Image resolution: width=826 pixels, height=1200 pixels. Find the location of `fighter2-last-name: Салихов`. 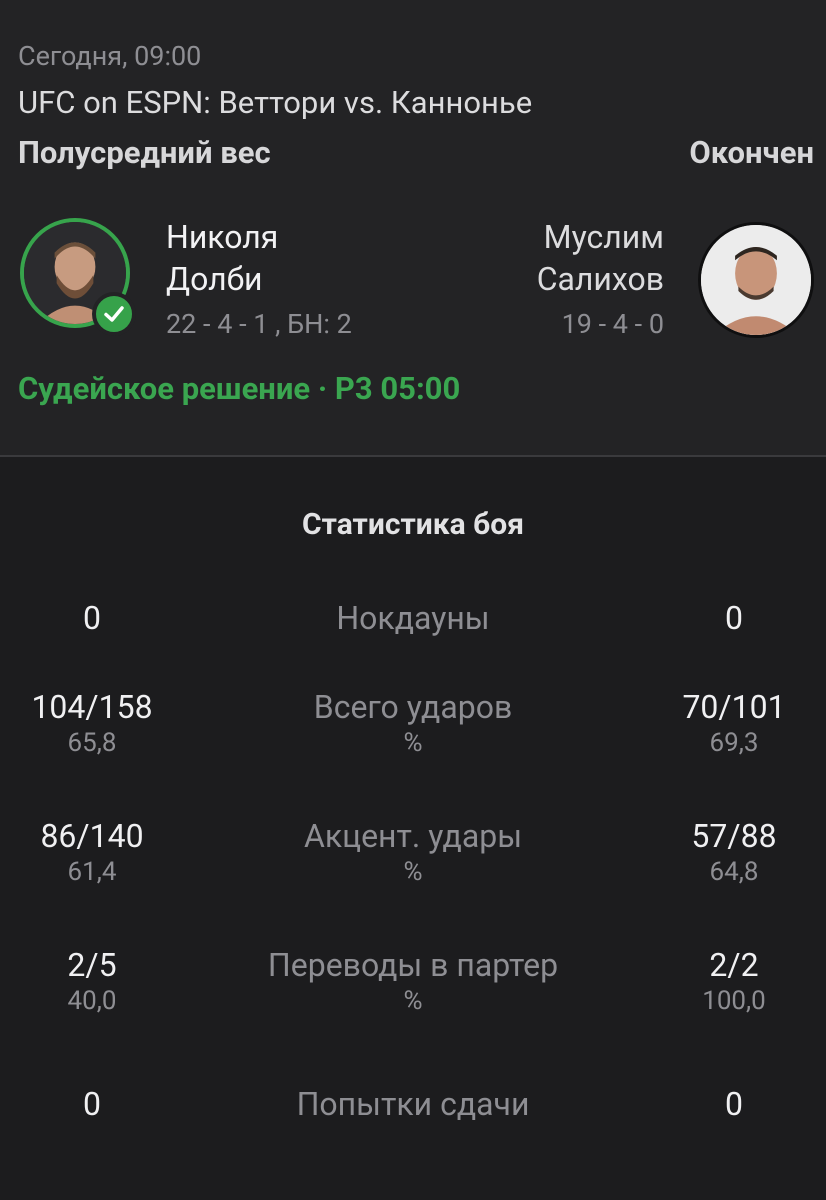

fighter2-last-name: Салихов is located at coordinates (600, 279).